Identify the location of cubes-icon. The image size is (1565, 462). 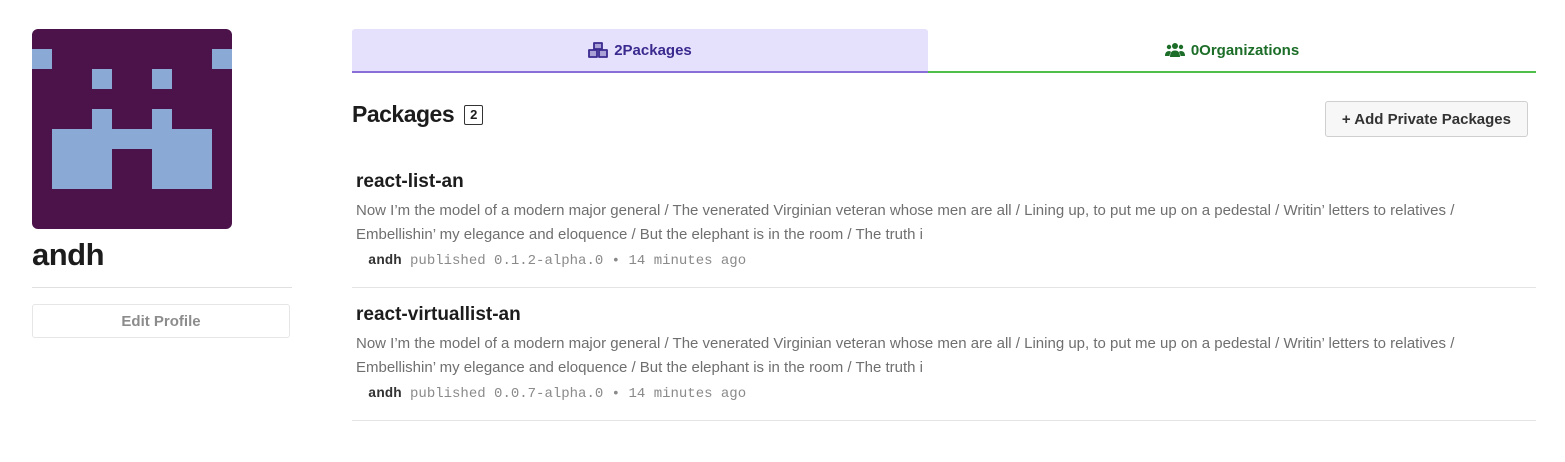
(598, 50).